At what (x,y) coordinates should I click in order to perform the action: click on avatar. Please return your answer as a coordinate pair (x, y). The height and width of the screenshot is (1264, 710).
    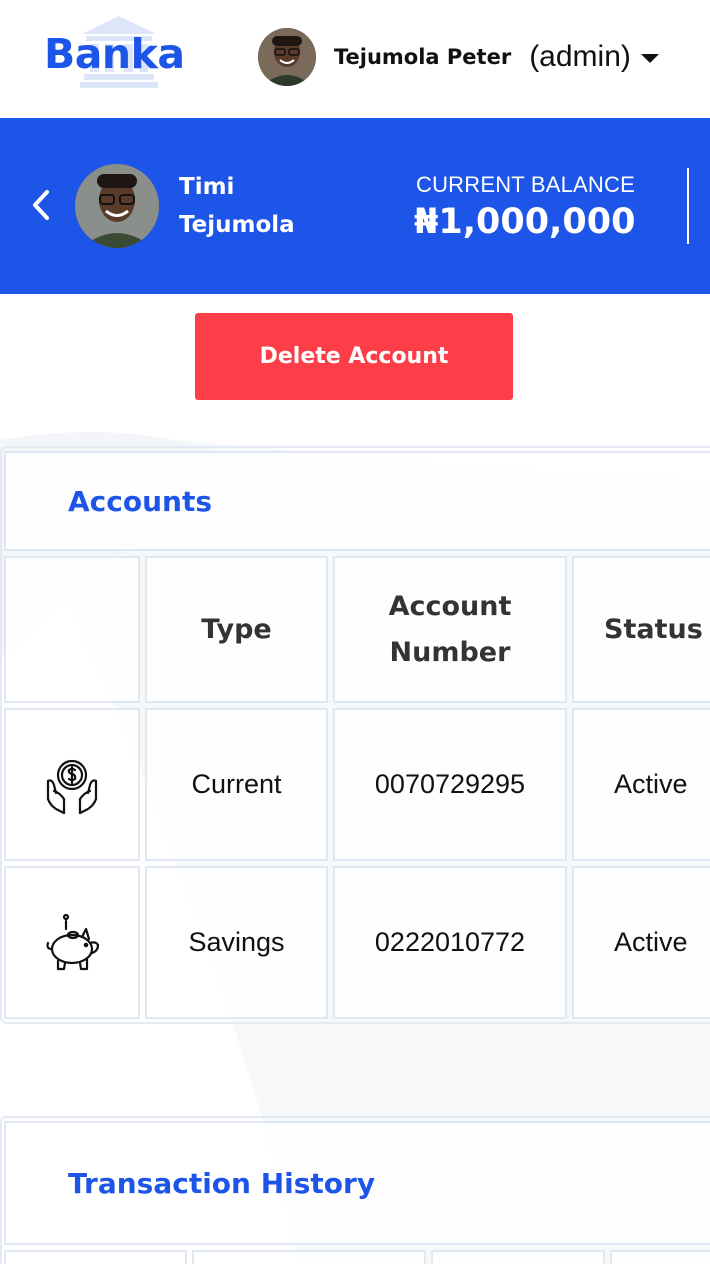
    Looking at the image, I should click on (287, 57).